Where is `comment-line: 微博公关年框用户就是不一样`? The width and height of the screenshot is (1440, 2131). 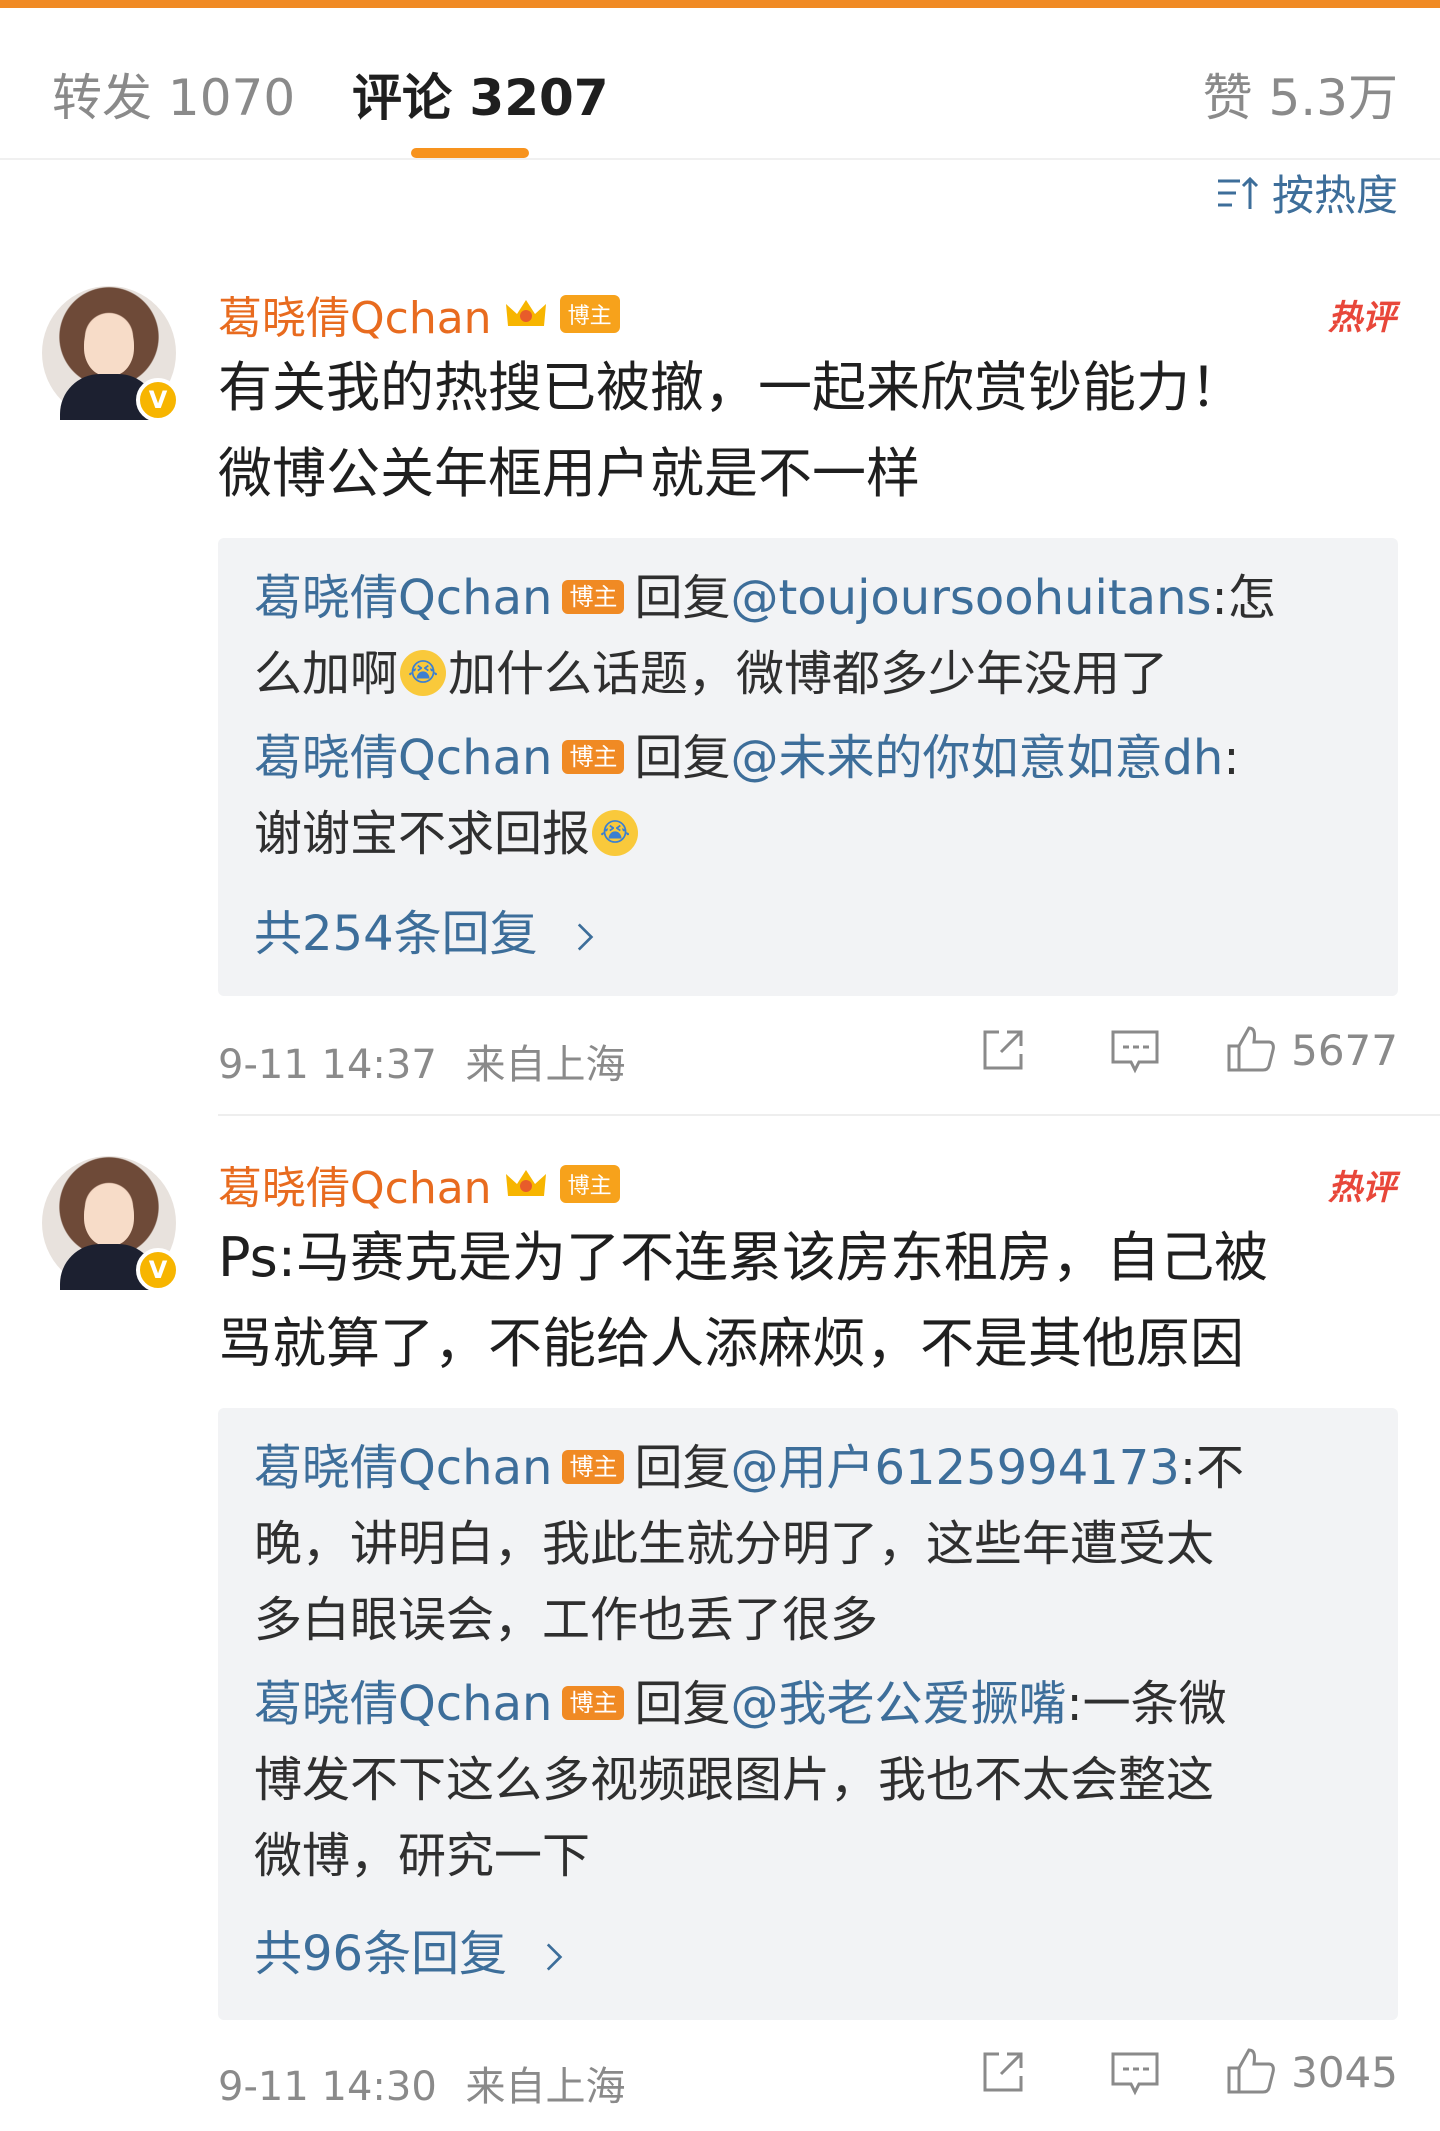
comment-line: 微博公关年框用户就是不一样 is located at coordinates (569, 473).